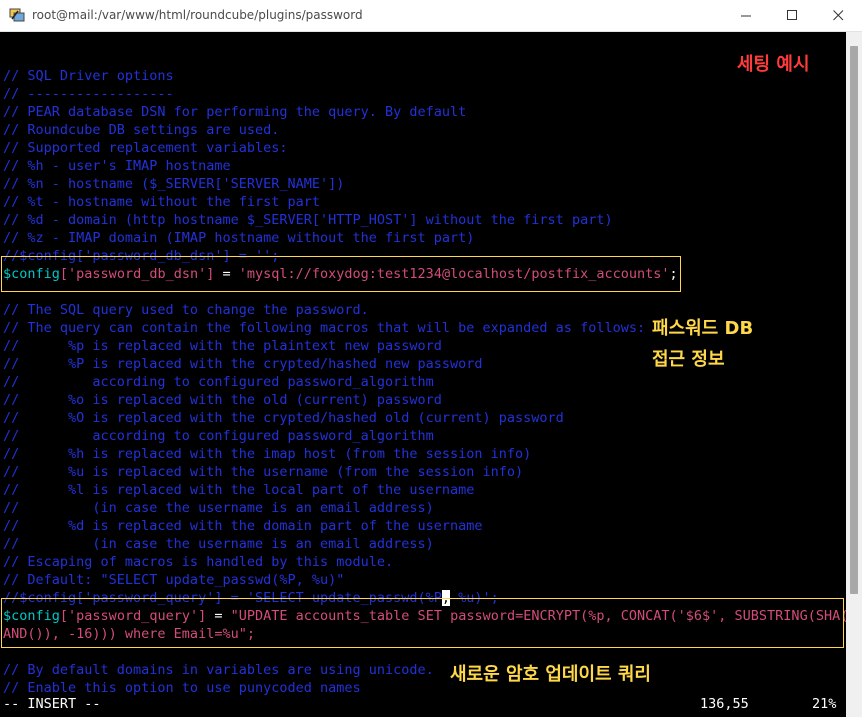  I want to click on code-line: // SQL Driver options, so click(88, 76).